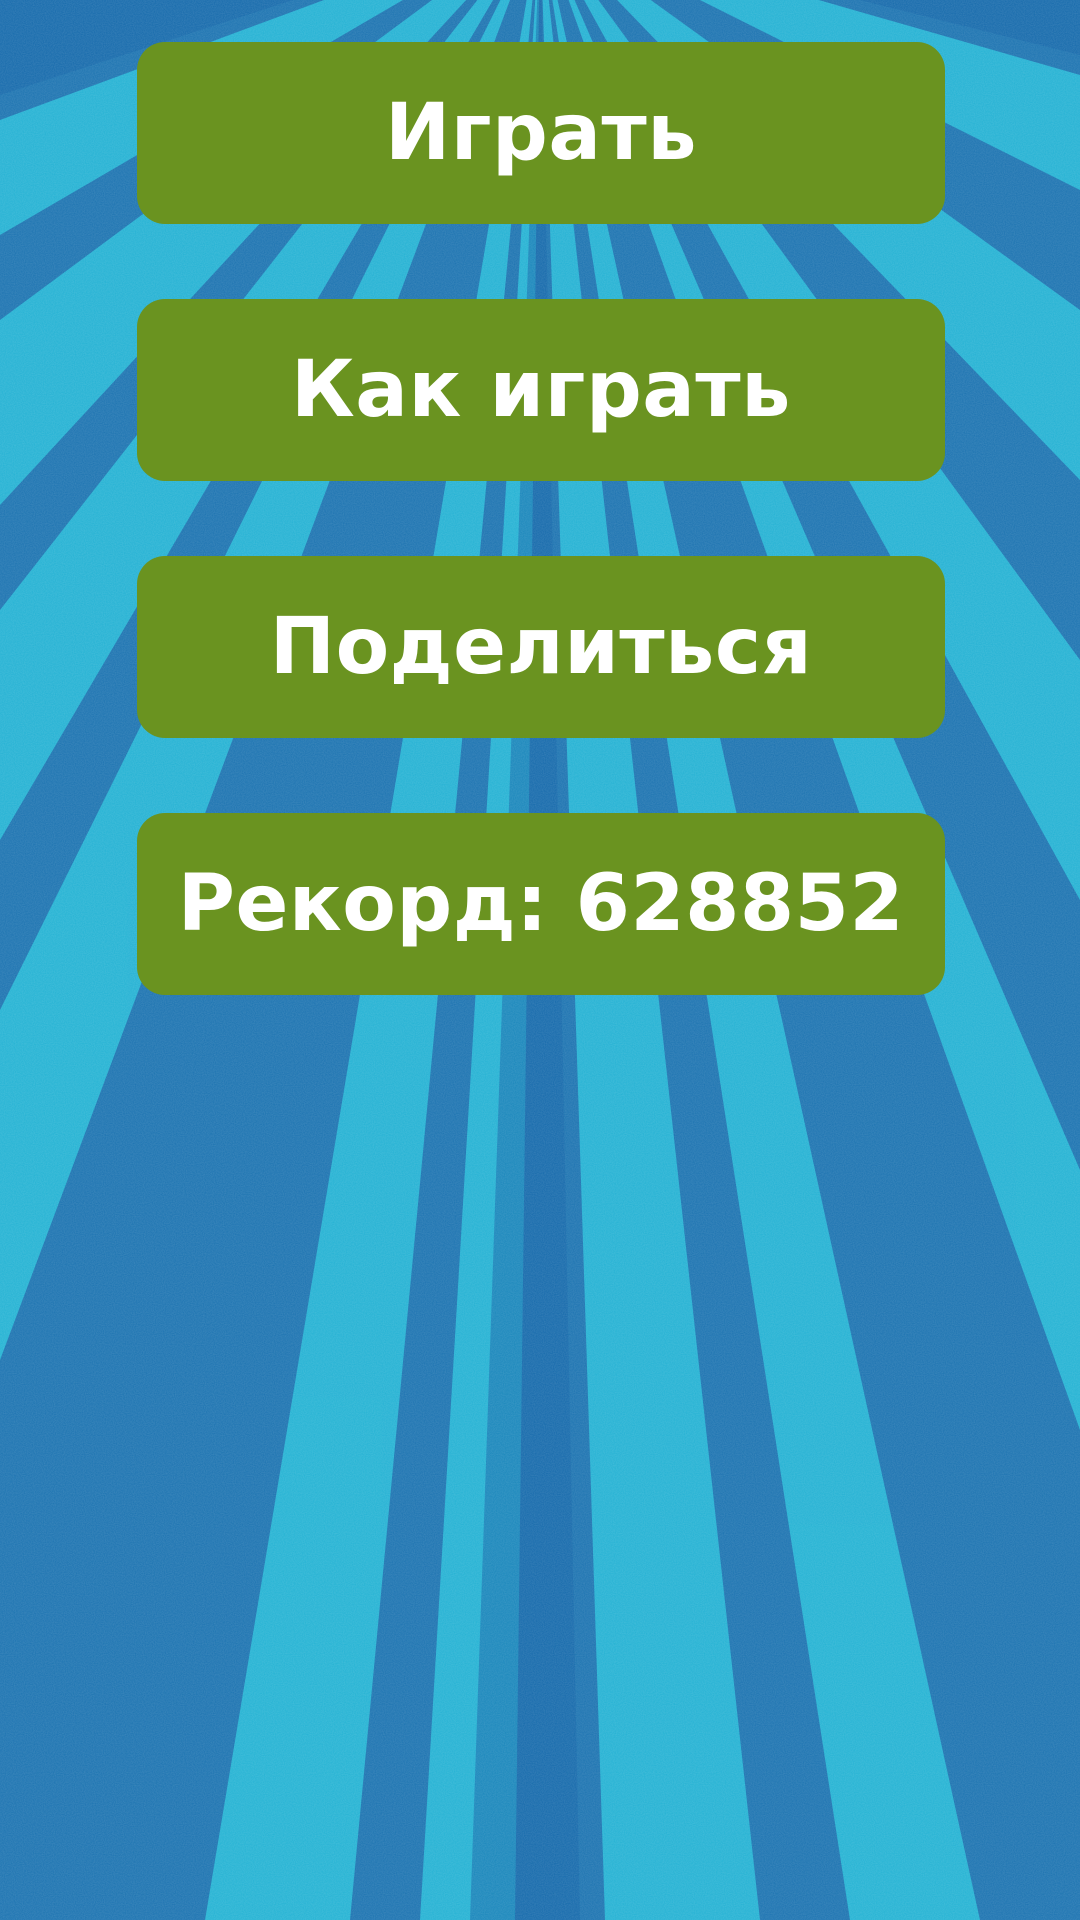  I want to click on how-to-play-button: Как играть, so click(541, 390).